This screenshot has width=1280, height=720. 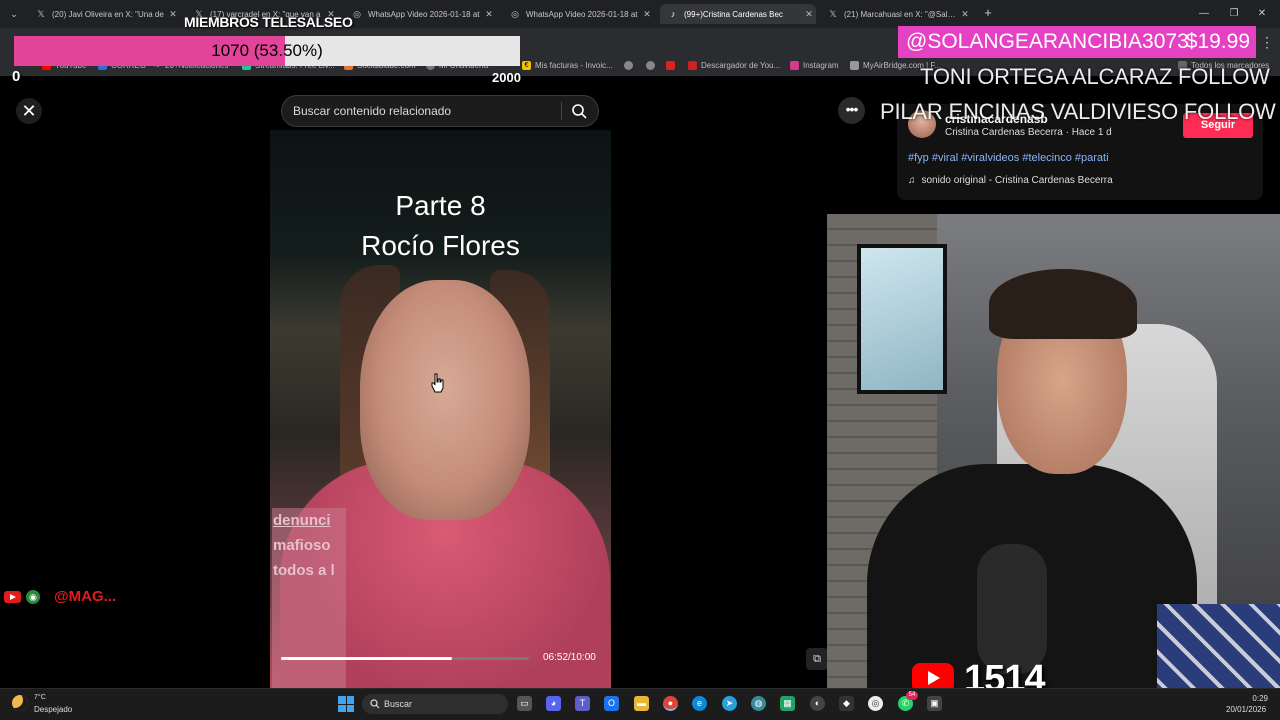 I want to click on webcam-microphone, so click(x=1012, y=609).